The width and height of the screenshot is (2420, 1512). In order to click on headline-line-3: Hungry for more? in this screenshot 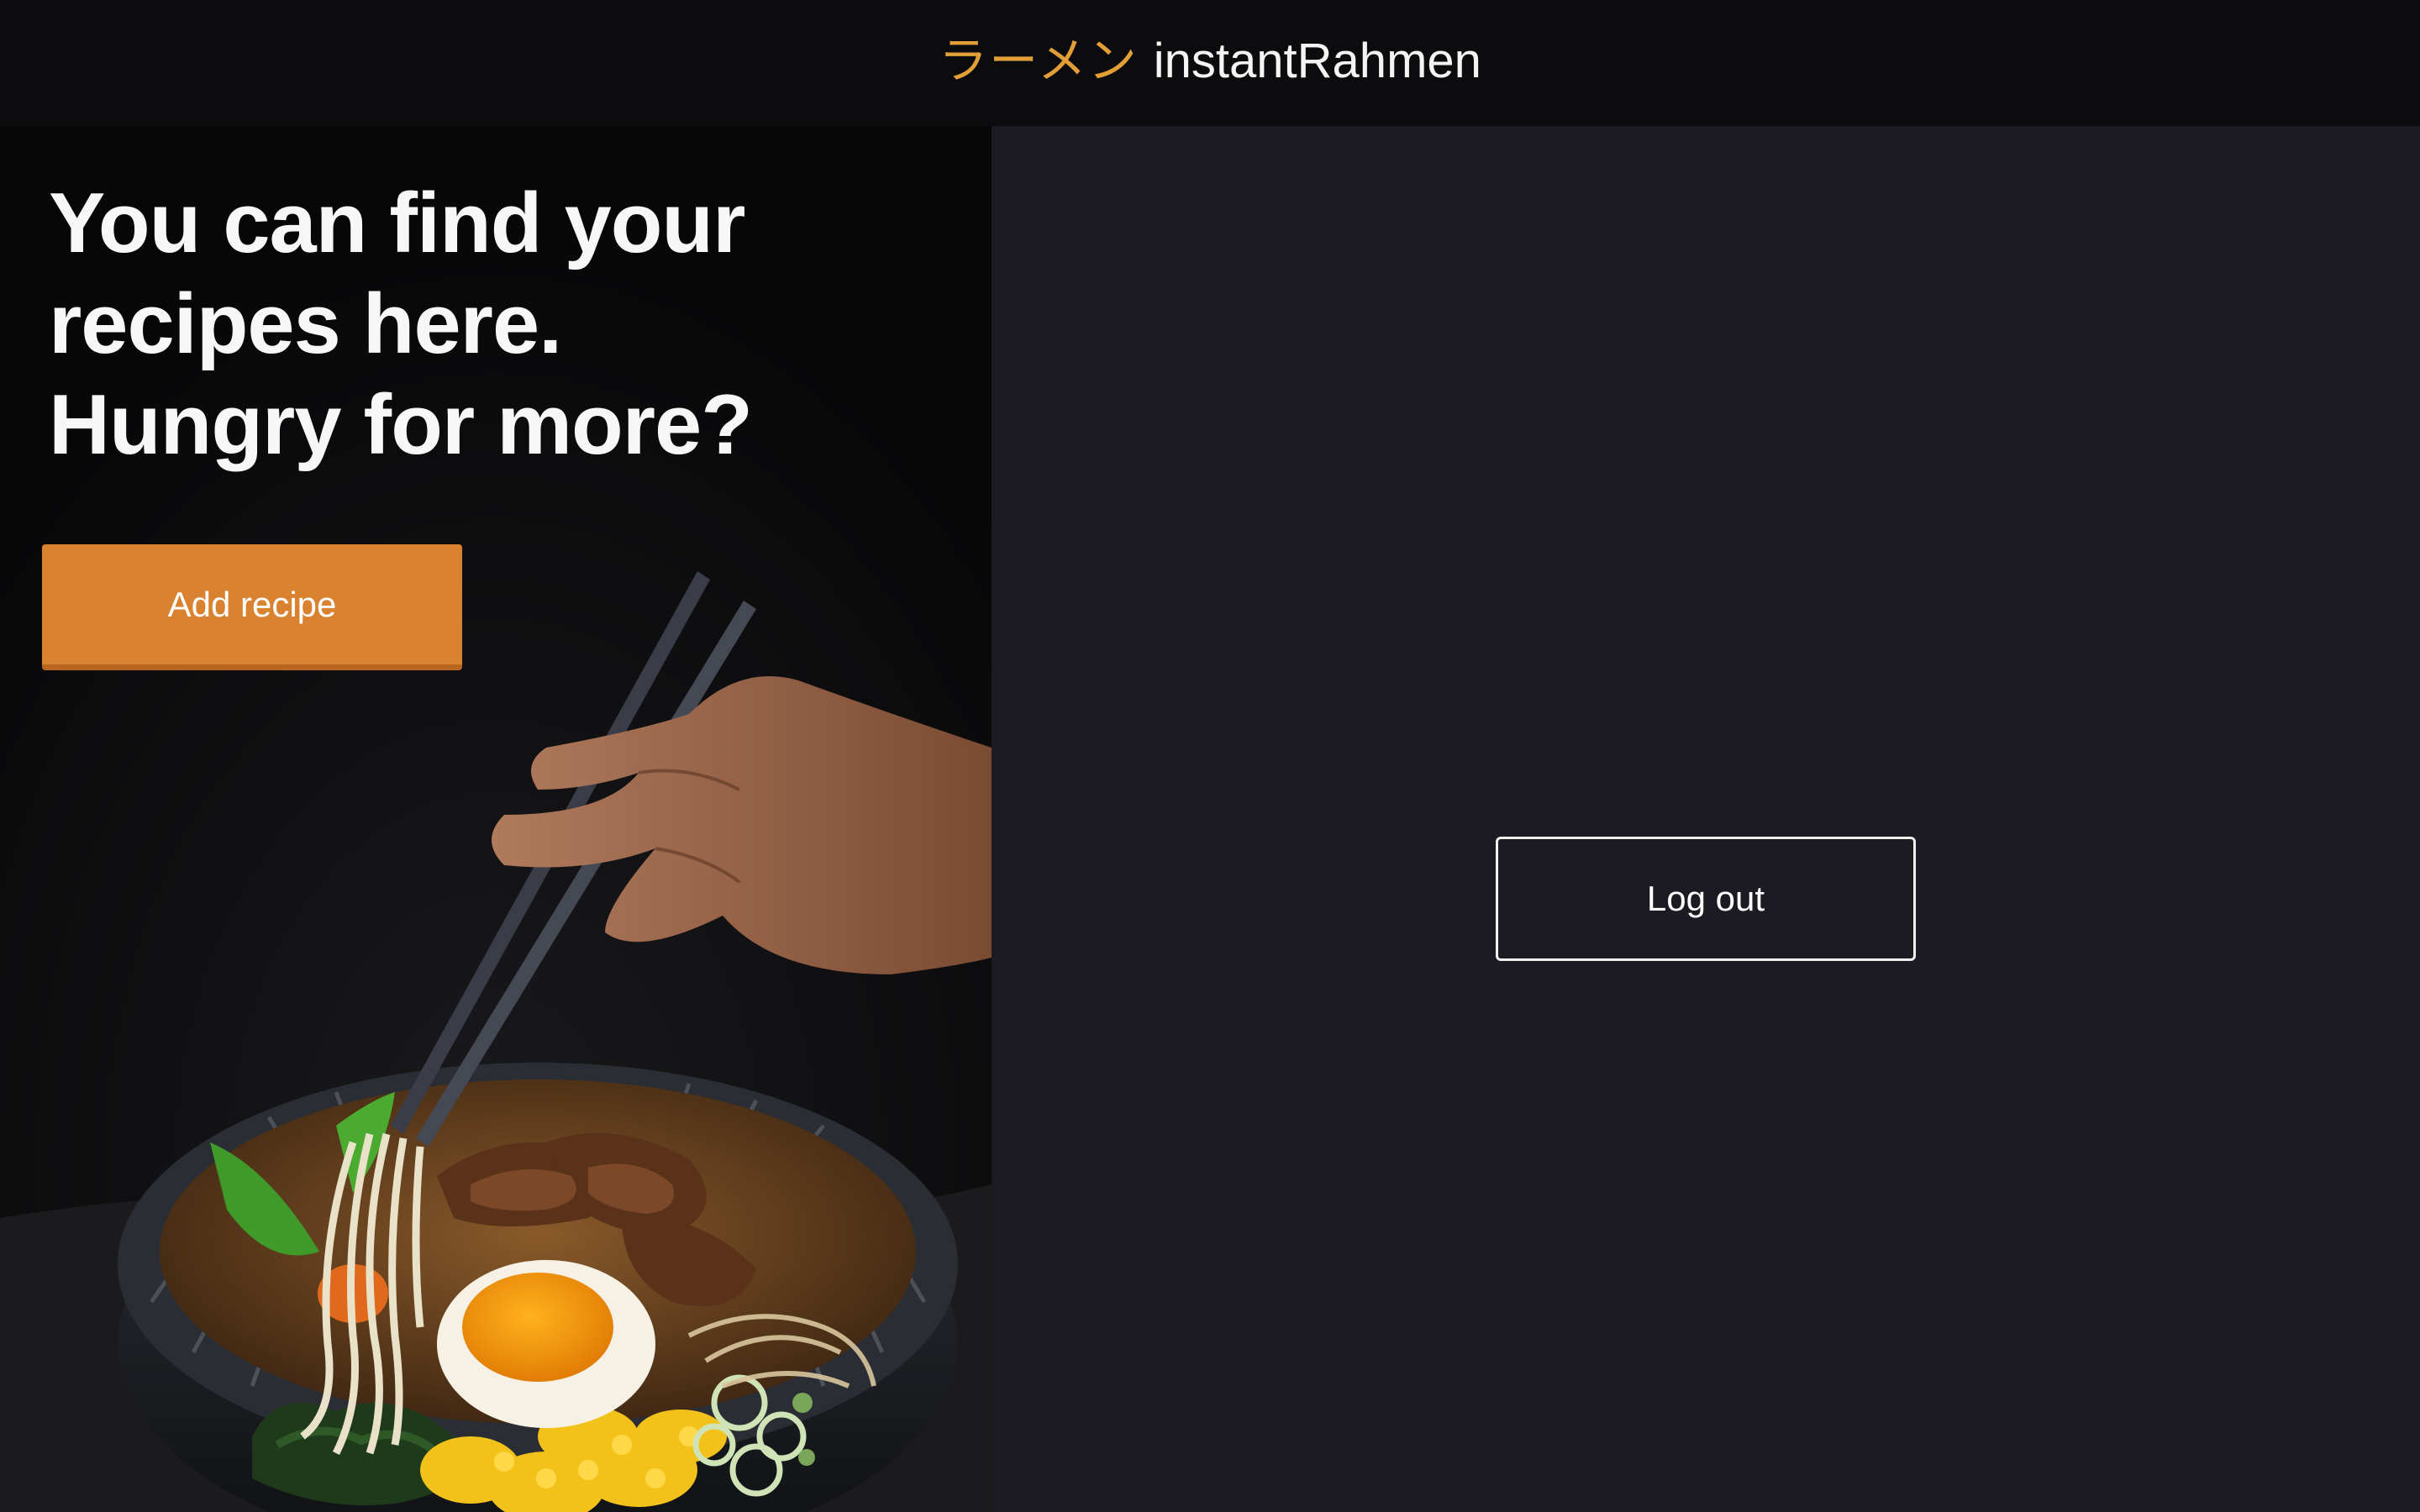, I will do `click(401, 425)`.